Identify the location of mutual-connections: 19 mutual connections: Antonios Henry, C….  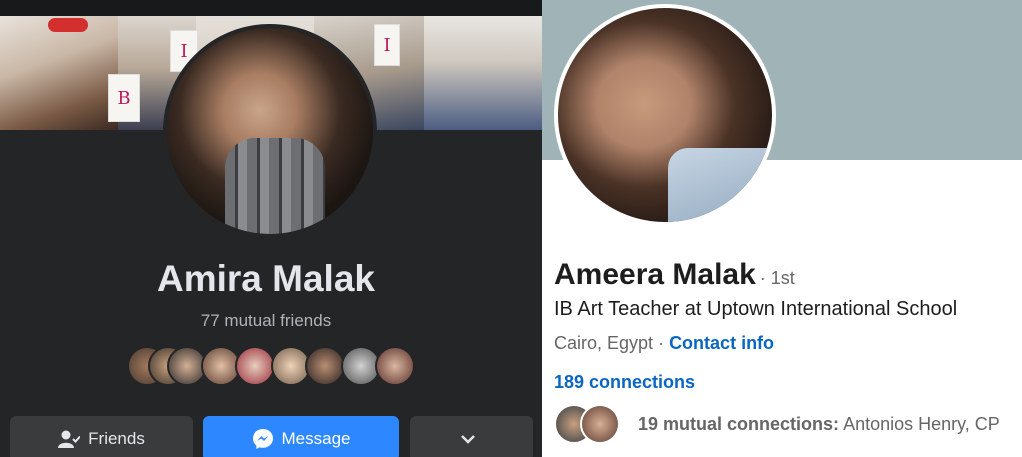
(788, 424).